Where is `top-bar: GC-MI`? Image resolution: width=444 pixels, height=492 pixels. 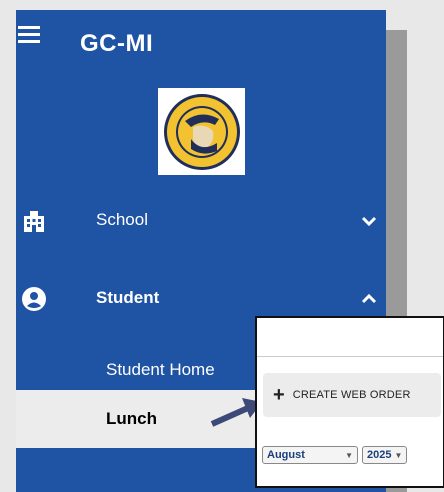 top-bar: GC-MI is located at coordinates (201, 45).